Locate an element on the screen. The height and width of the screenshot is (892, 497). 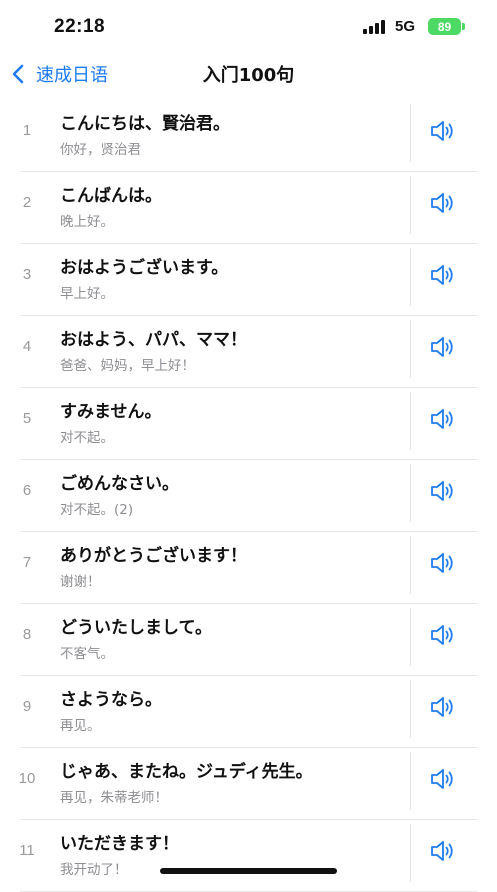
chinese-translation: 谢谢！ is located at coordinates (80, 582).